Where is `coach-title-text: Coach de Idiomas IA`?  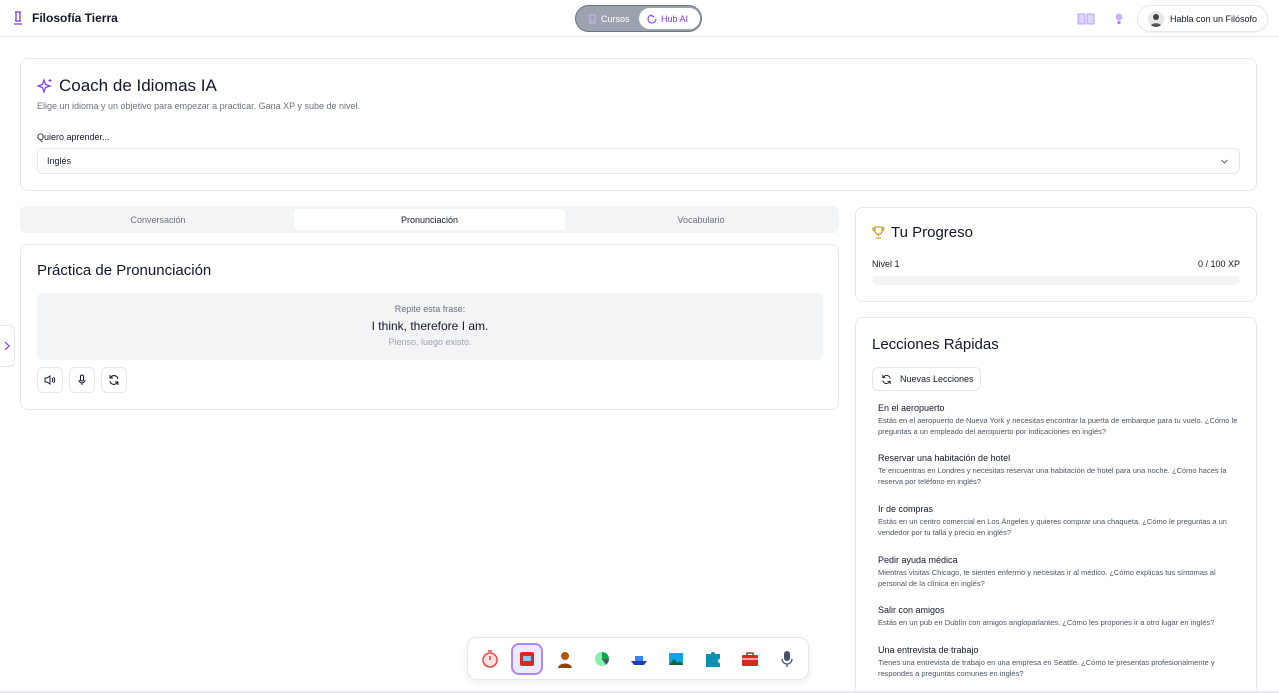
coach-title-text: Coach de Idiomas IA is located at coordinates (138, 85).